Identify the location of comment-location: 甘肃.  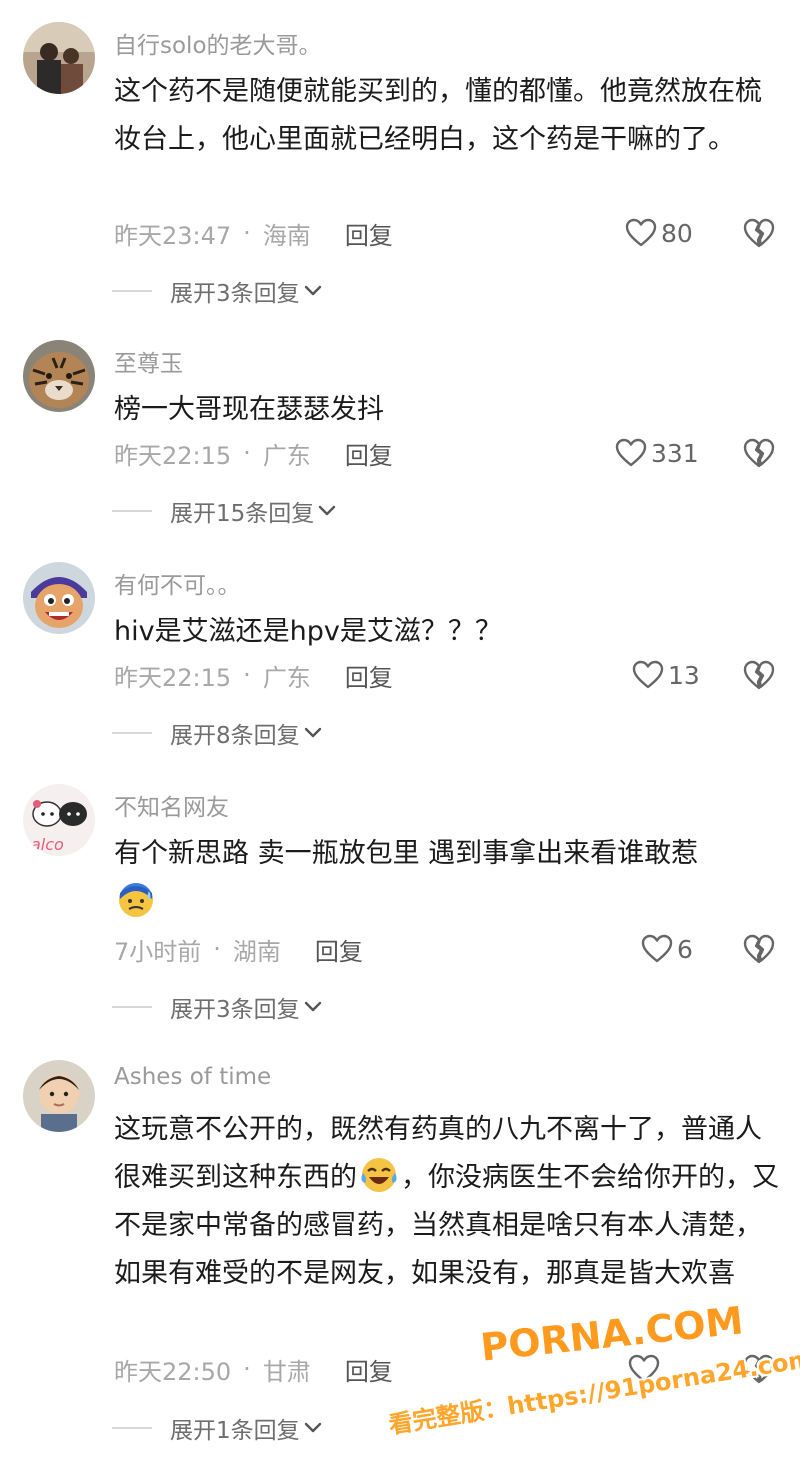
(286, 1371).